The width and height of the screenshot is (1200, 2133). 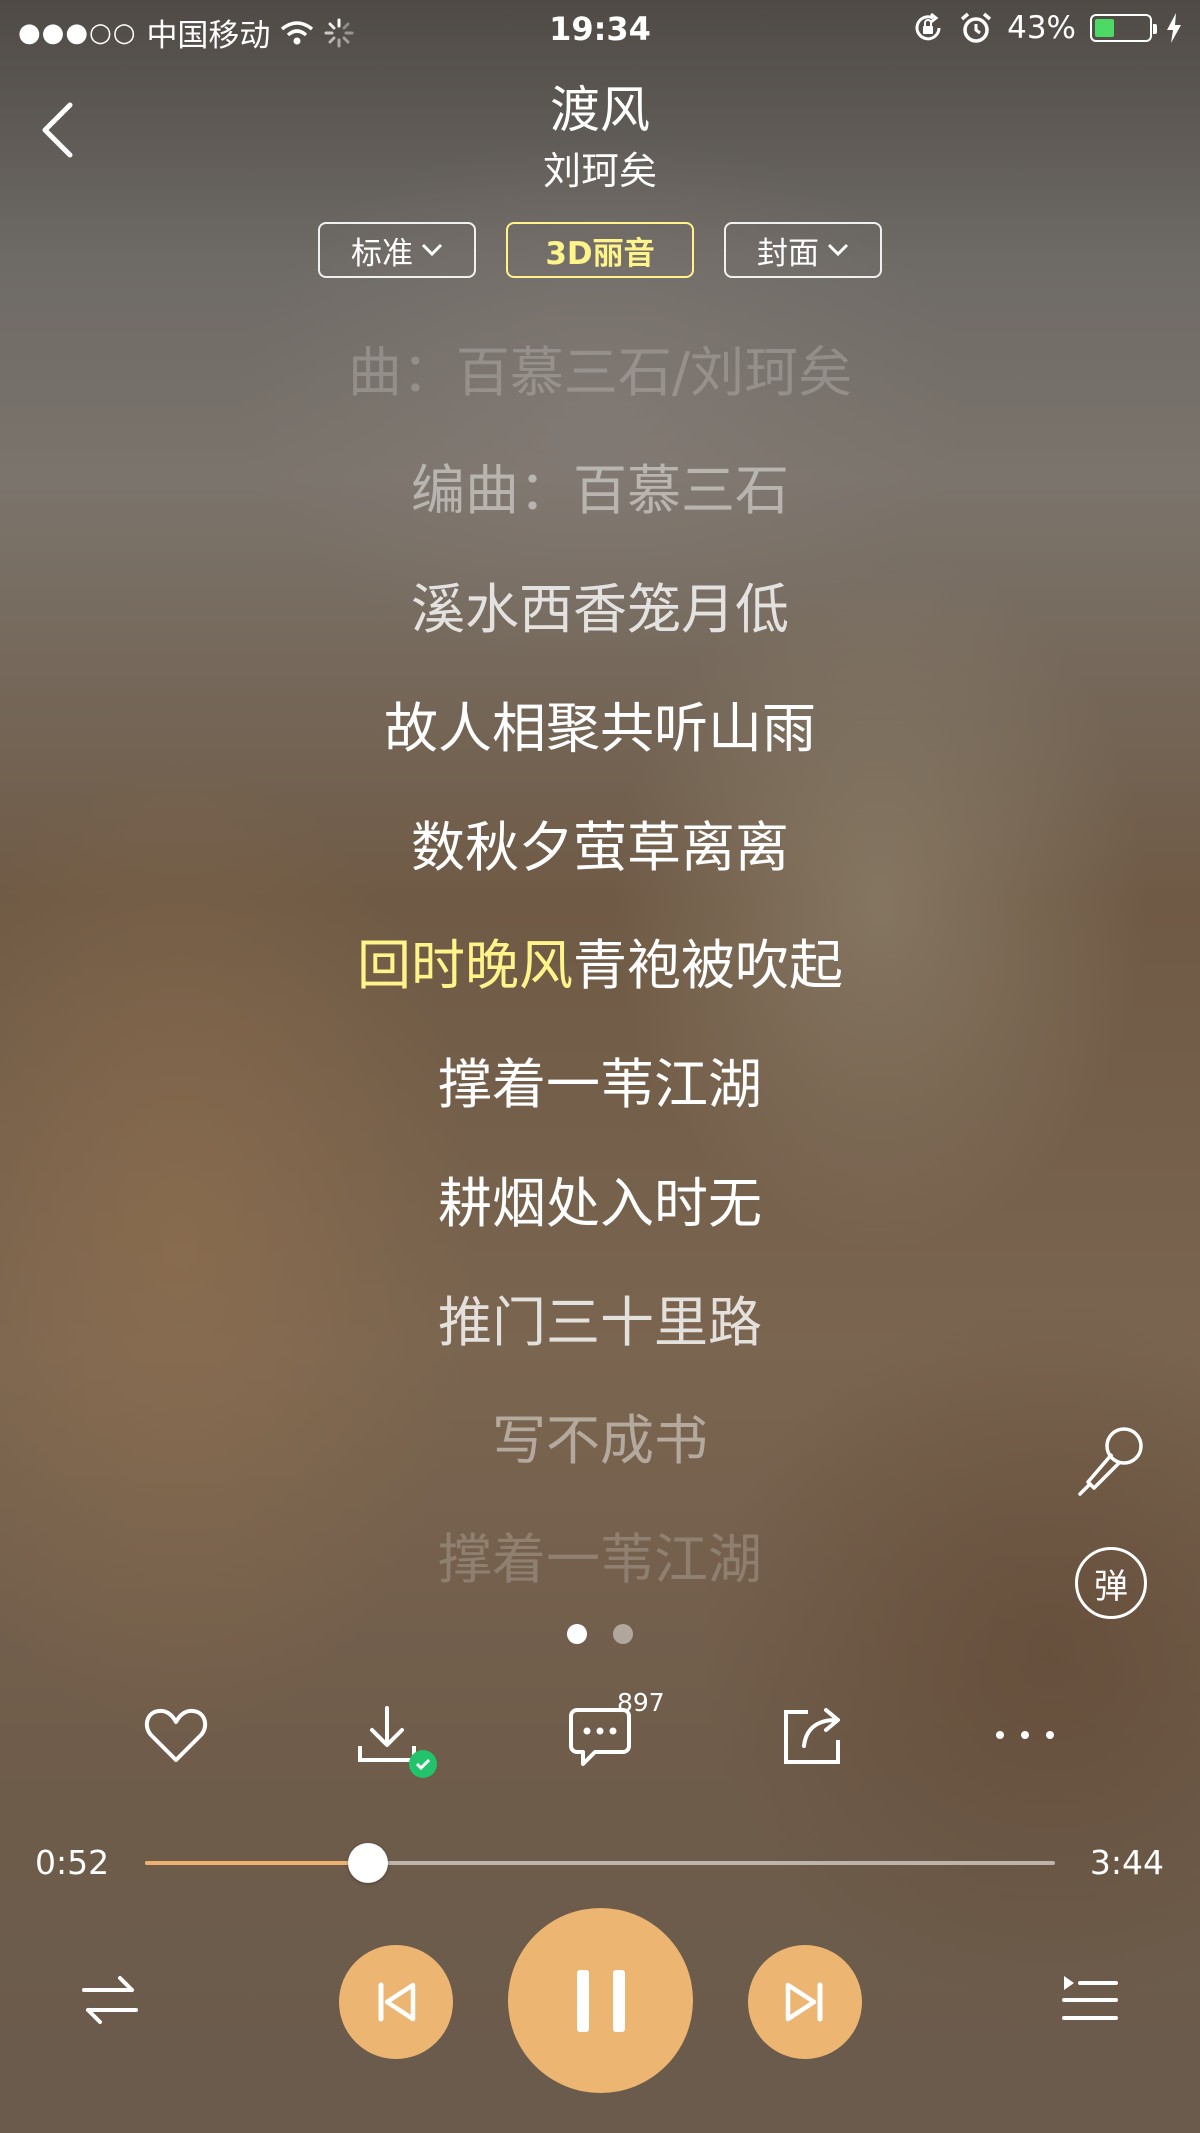 I want to click on danmu-button: 弹, so click(x=1111, y=1583).